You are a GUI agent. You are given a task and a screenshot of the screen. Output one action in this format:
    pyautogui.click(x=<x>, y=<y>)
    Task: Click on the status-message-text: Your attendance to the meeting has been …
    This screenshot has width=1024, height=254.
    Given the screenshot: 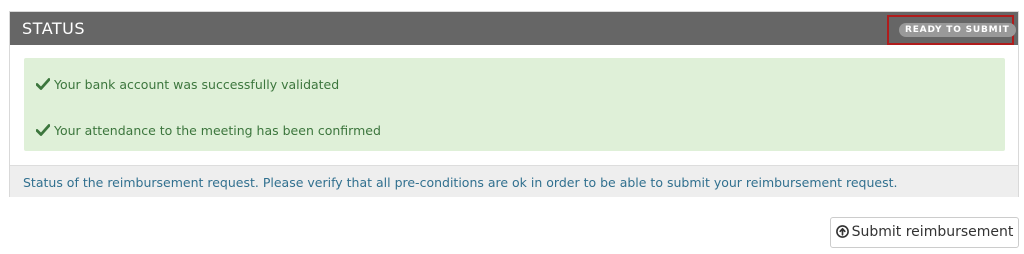 What is the action you would take?
    pyautogui.click(x=217, y=130)
    